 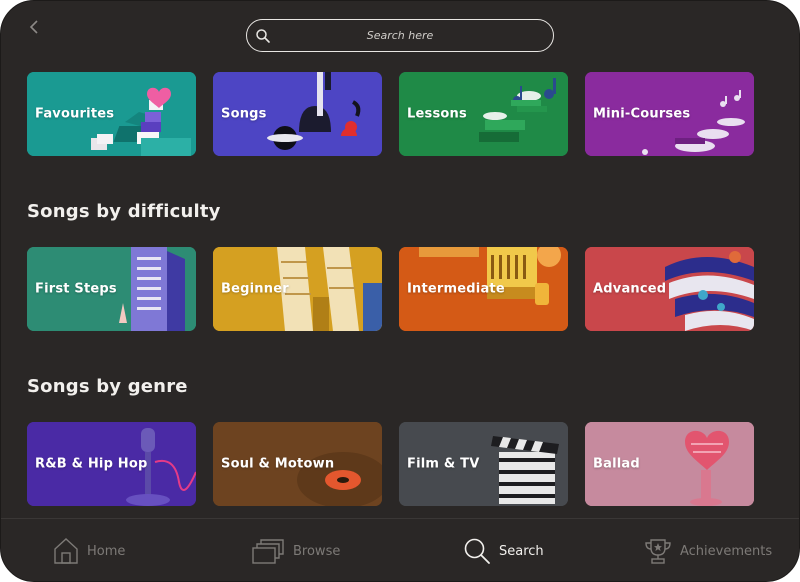 What do you see at coordinates (106, 551) in the screenshot?
I see `tab-home-label: Home` at bounding box center [106, 551].